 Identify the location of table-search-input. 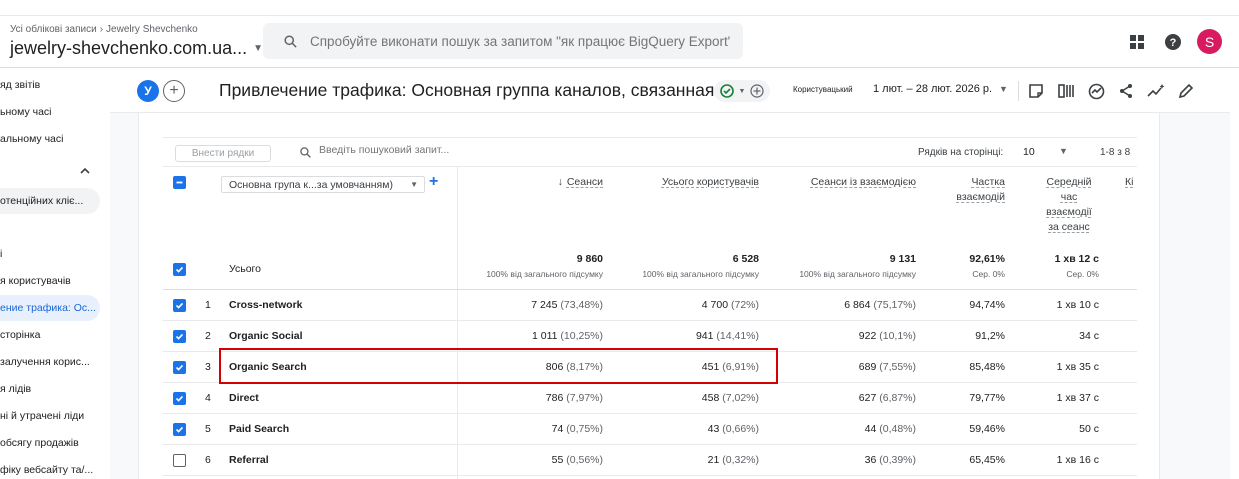
(399, 150).